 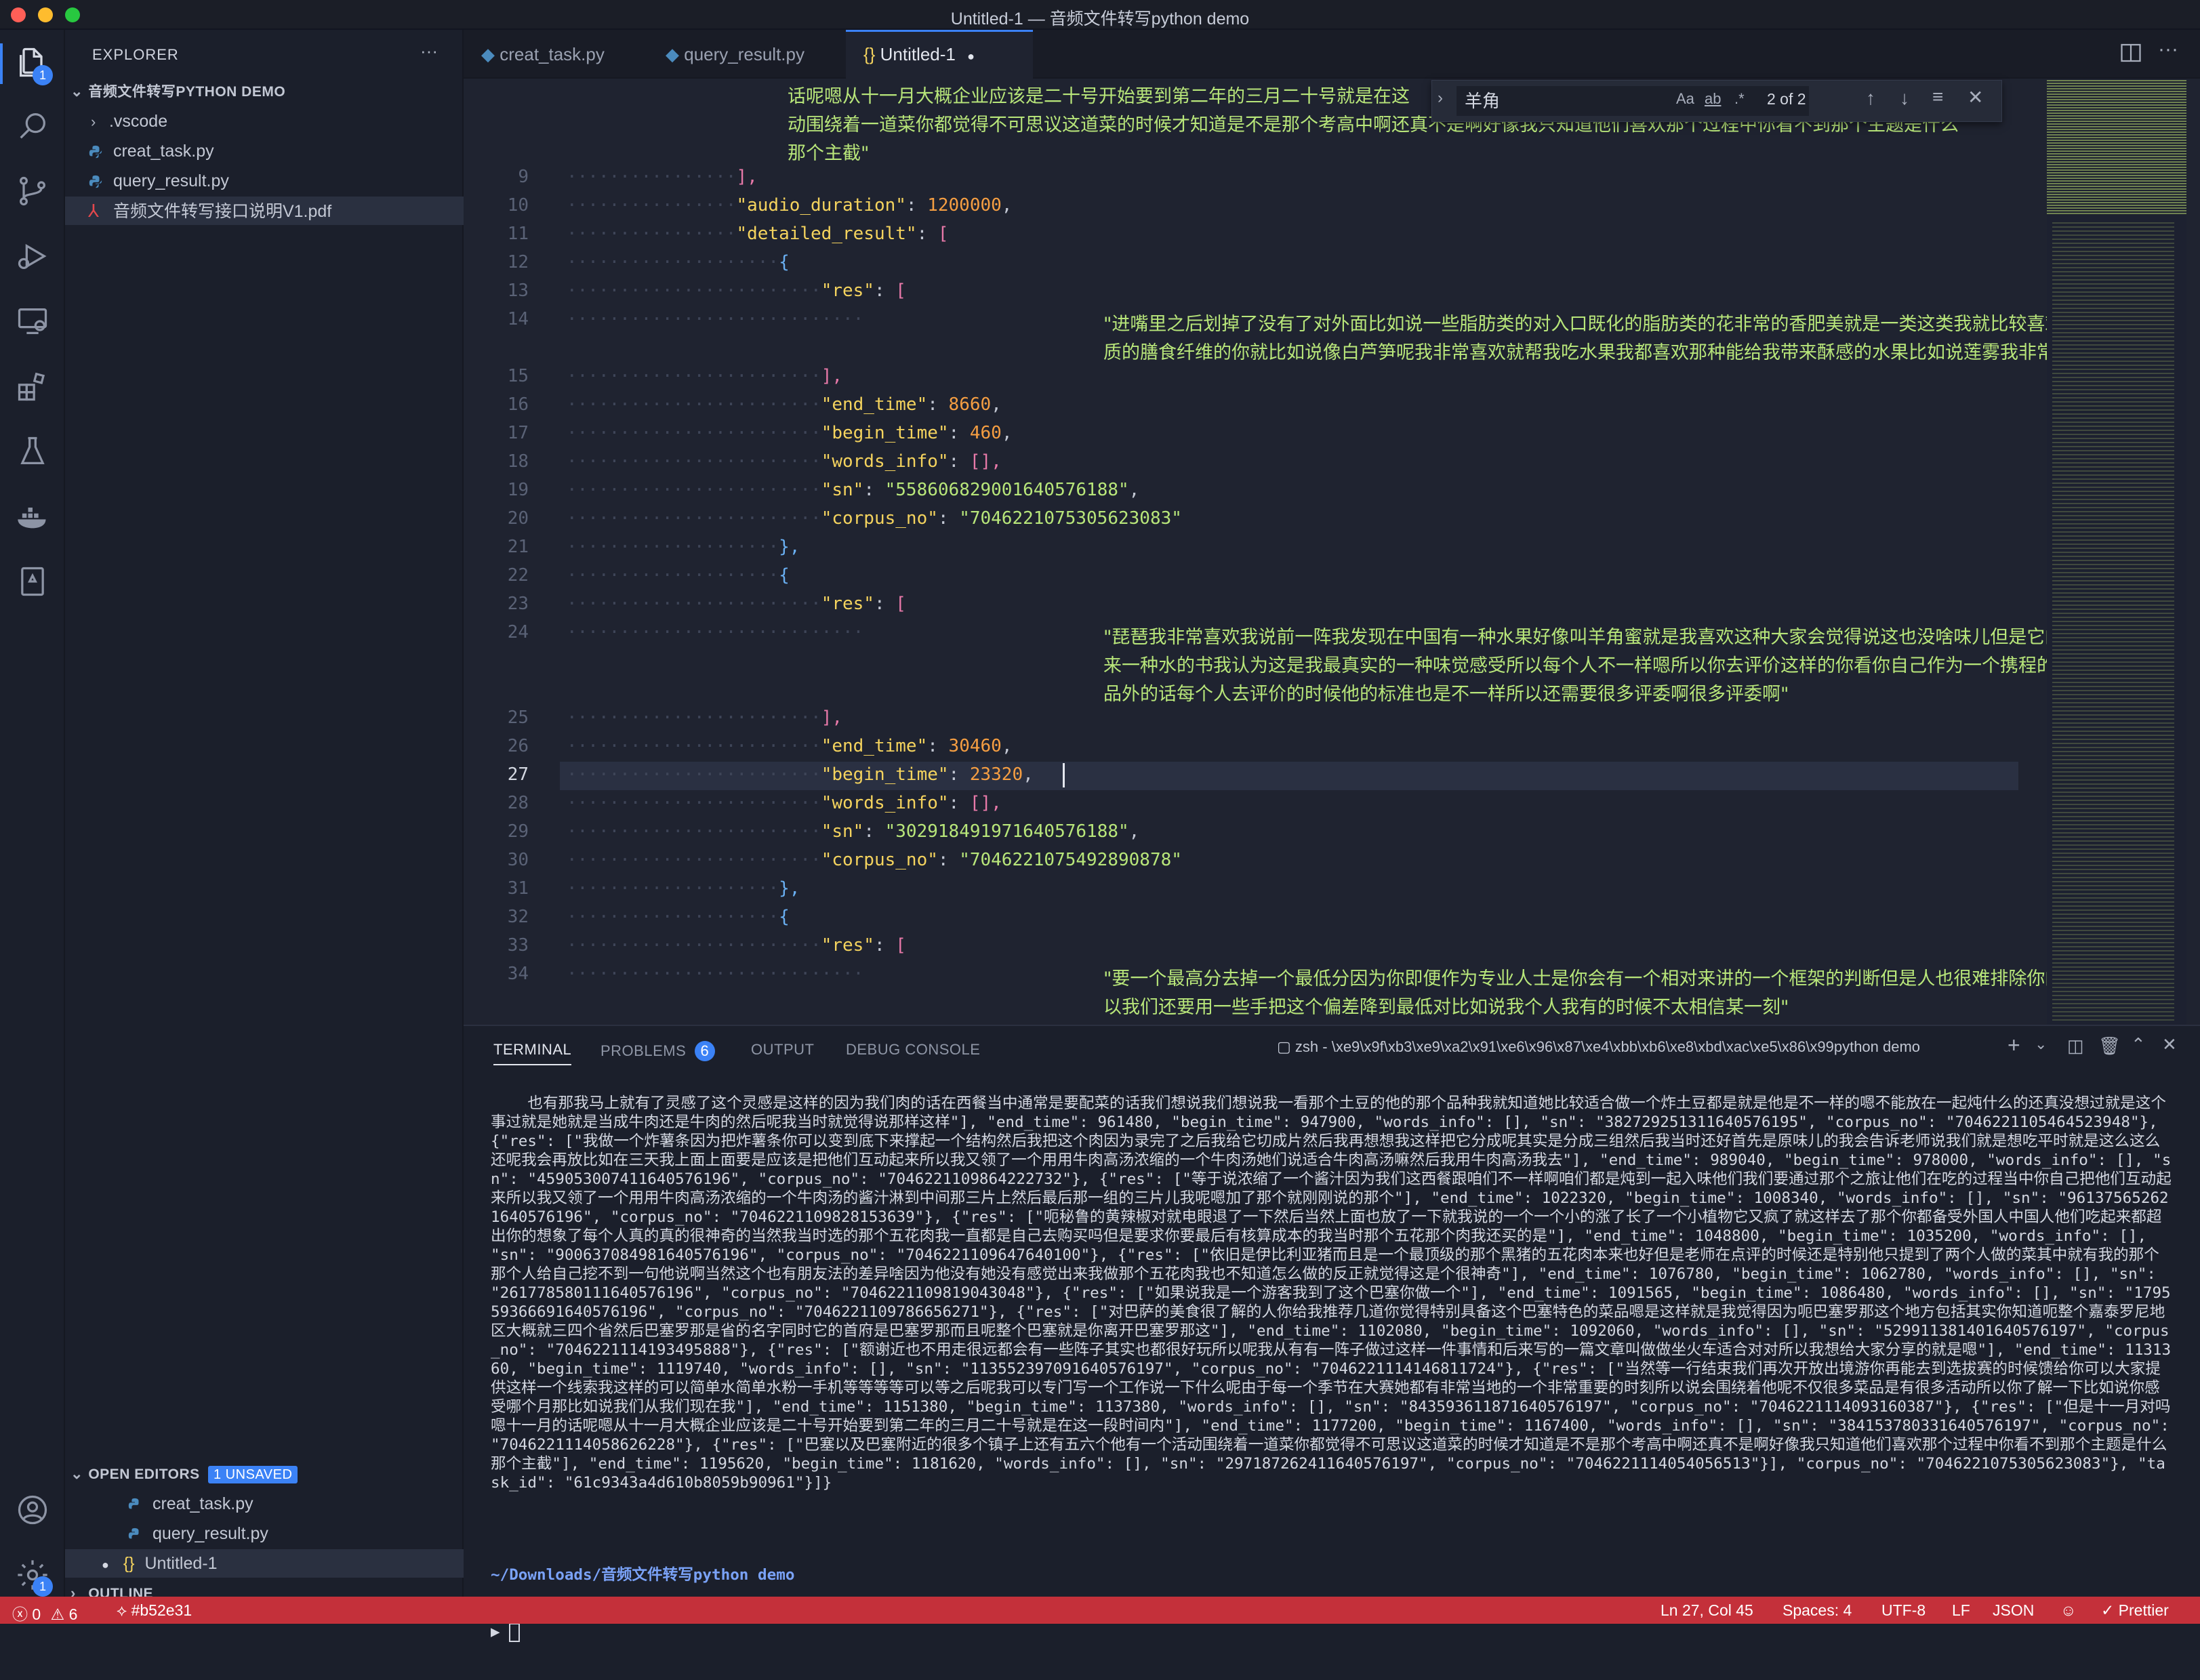 I want to click on tab-creat-task: ◆ creat_task.py, so click(x=564, y=54).